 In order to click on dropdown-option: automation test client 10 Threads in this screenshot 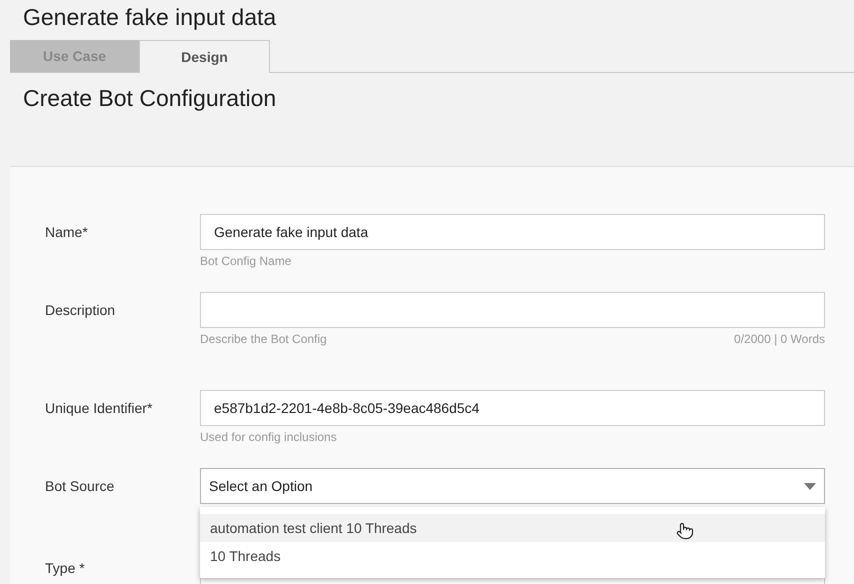, I will do `click(512, 528)`.